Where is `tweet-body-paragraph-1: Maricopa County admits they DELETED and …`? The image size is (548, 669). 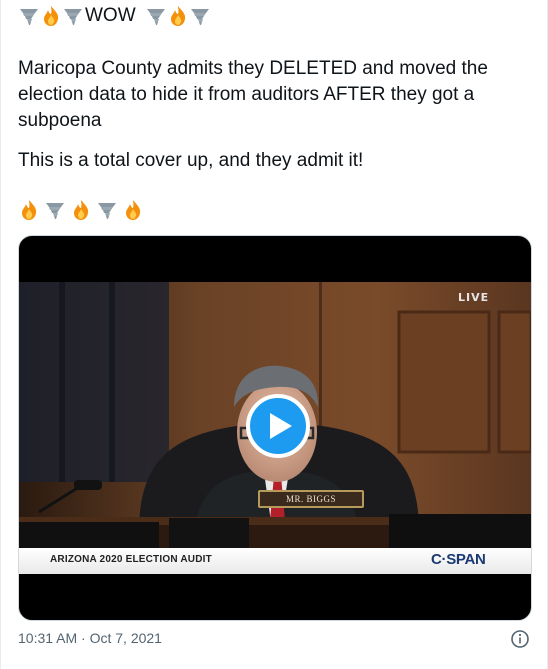
tweet-body-paragraph-1: Maricopa County admits they DELETED and … is located at coordinates (253, 94).